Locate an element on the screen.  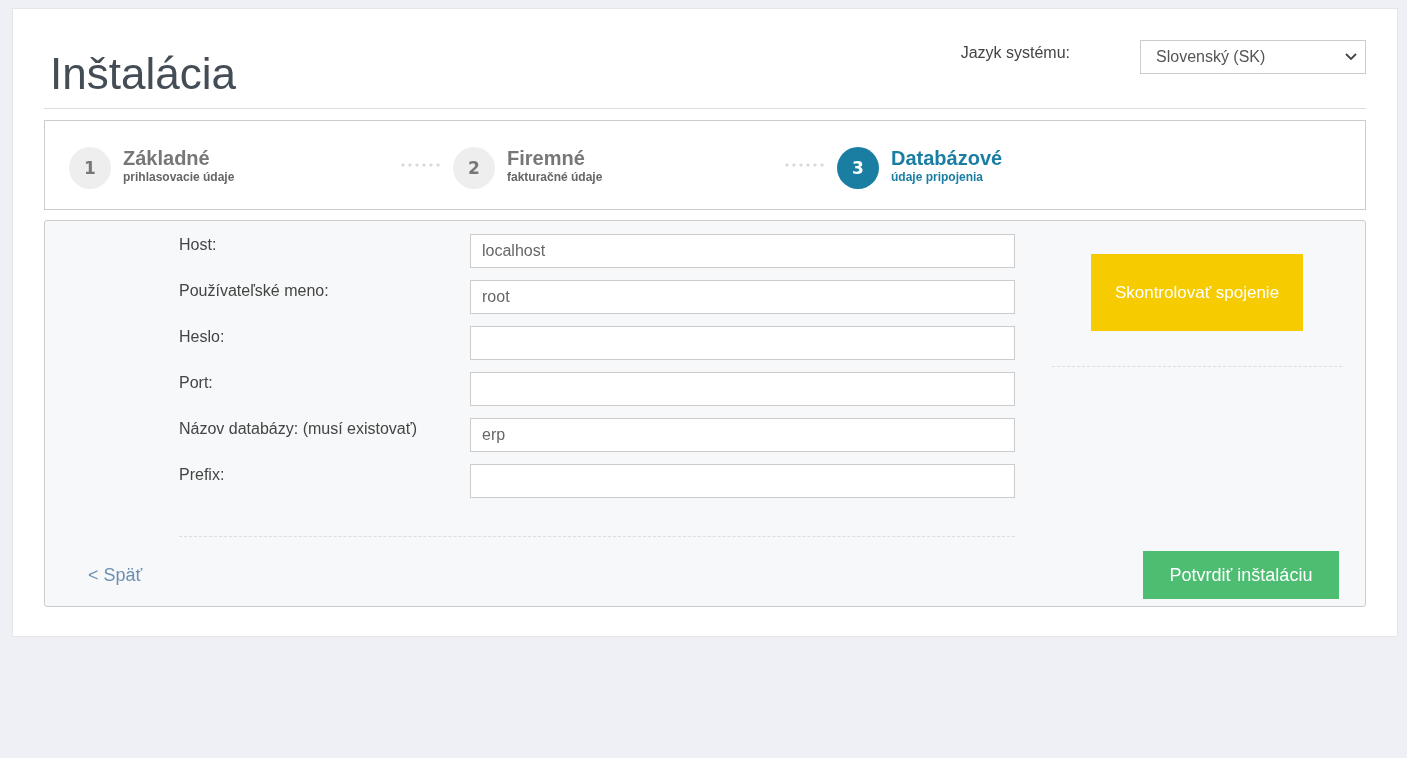
input-field: erp is located at coordinates (742, 435).